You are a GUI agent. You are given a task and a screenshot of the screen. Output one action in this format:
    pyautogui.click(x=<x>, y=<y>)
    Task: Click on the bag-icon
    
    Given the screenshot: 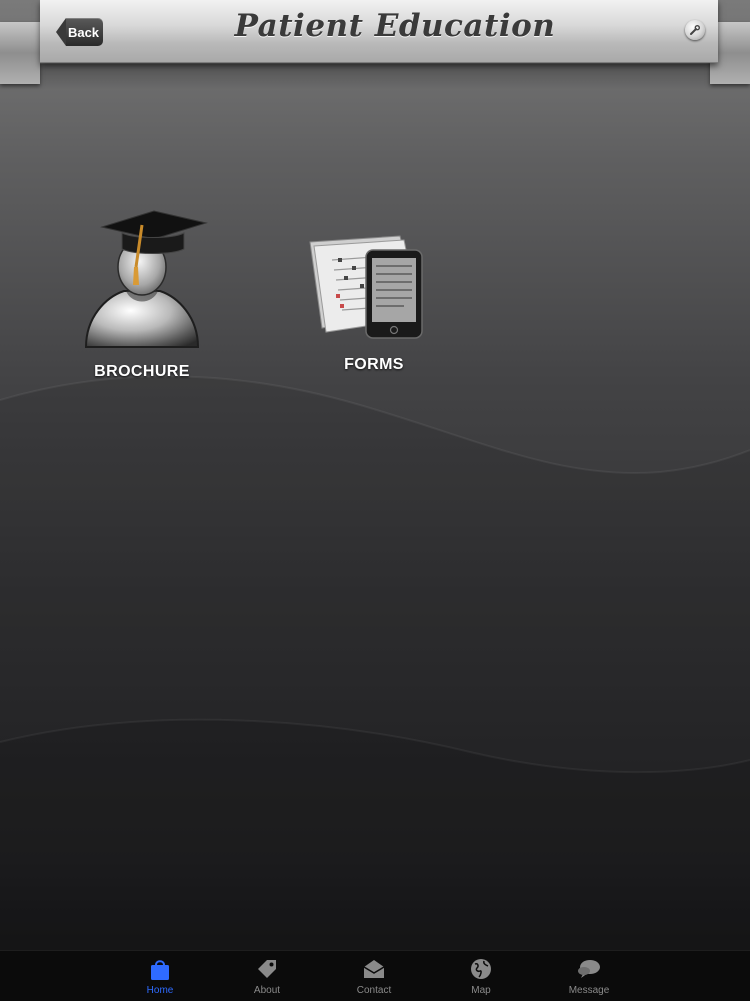 What is the action you would take?
    pyautogui.click(x=160, y=970)
    